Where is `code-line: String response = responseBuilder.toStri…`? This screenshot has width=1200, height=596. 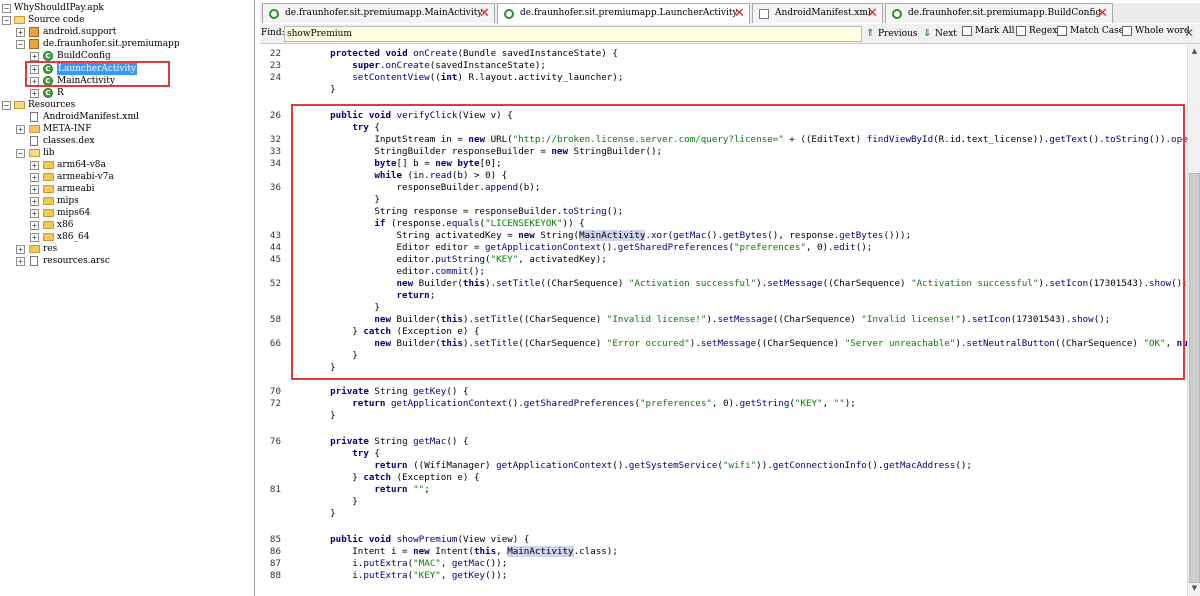
code-line: String response = responseBuilder.toStri… is located at coordinates (723, 212).